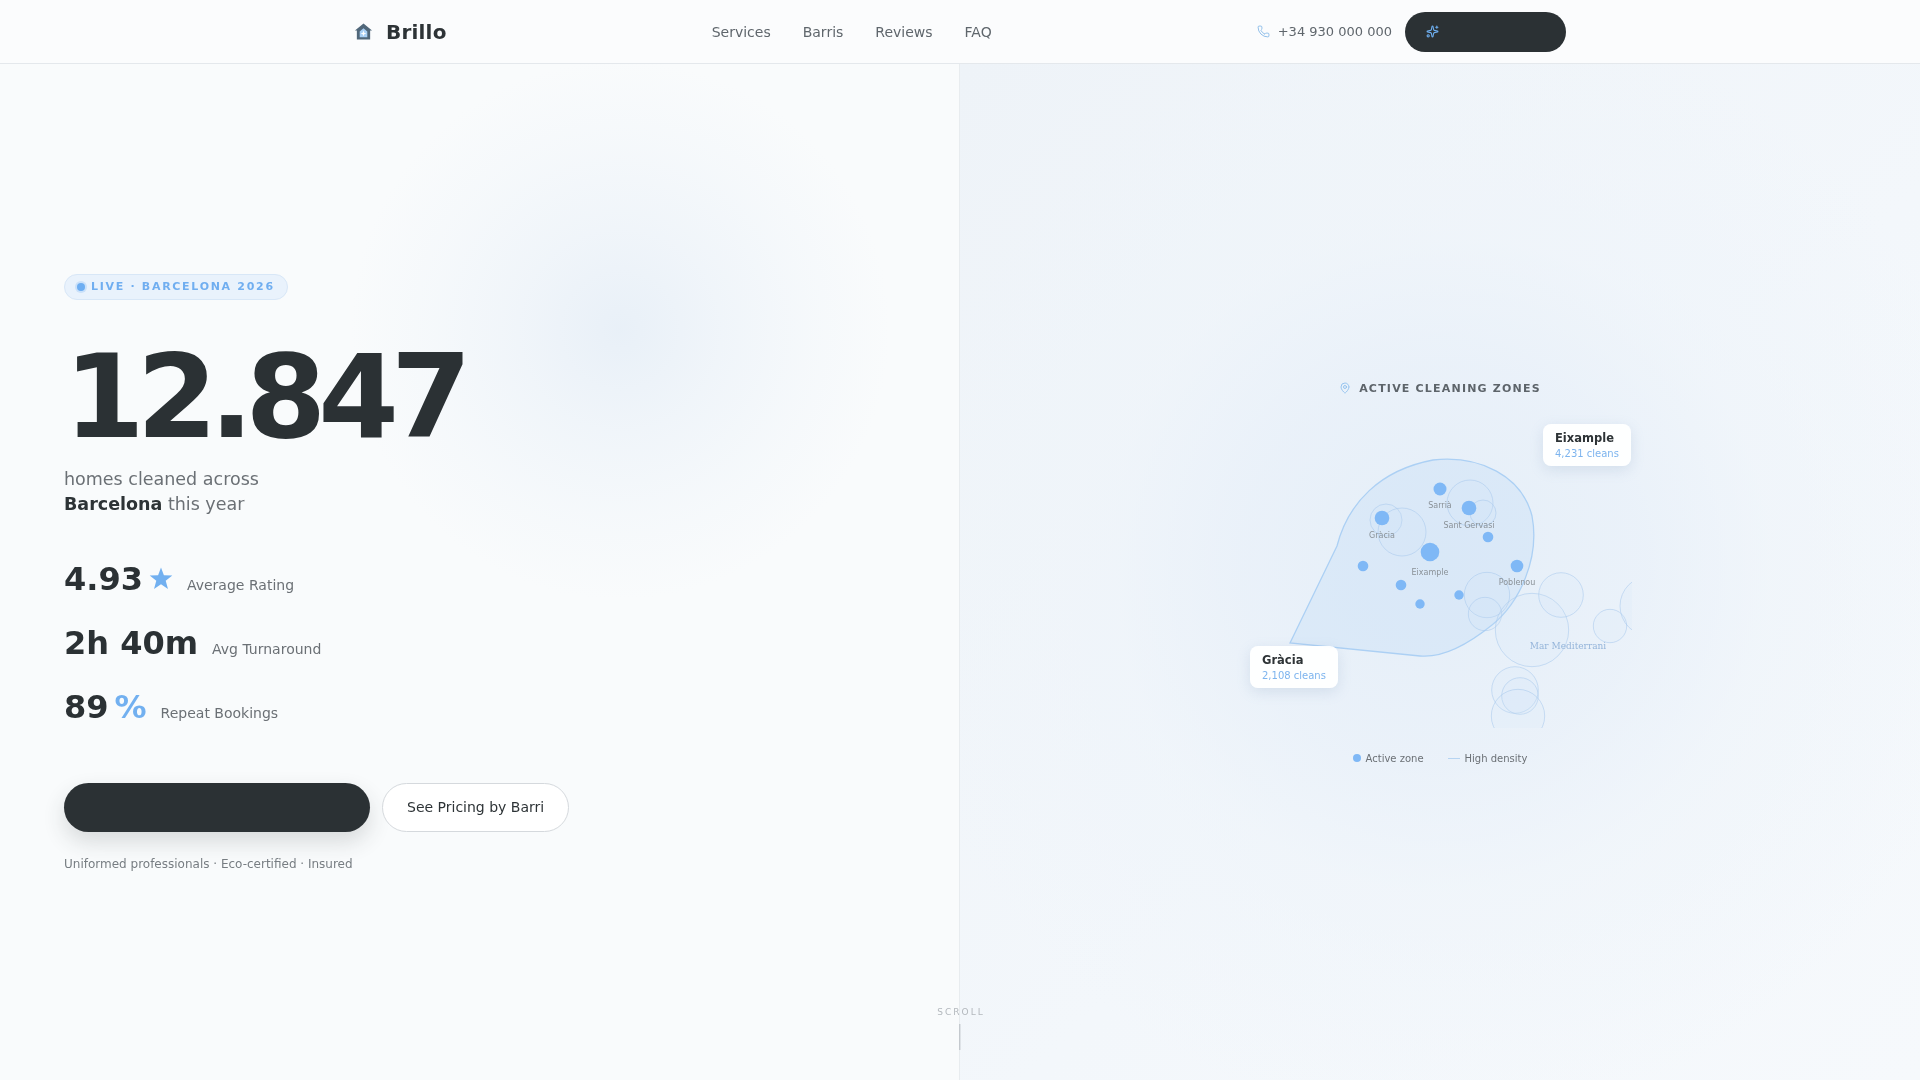 The image size is (1920, 1080). Describe the element at coordinates (1453, 758) in the screenshot. I see `legend-line-icon` at that location.